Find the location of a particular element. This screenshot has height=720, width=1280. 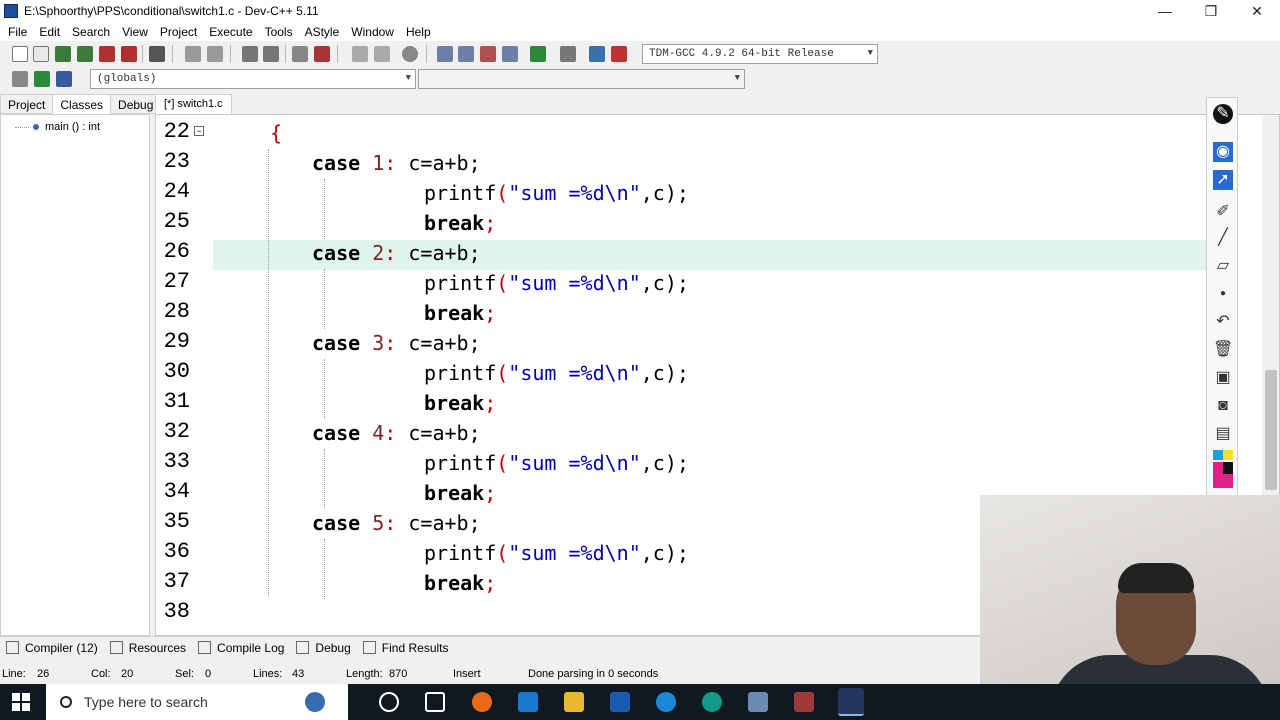

redo-icon is located at coordinates (215, 54).